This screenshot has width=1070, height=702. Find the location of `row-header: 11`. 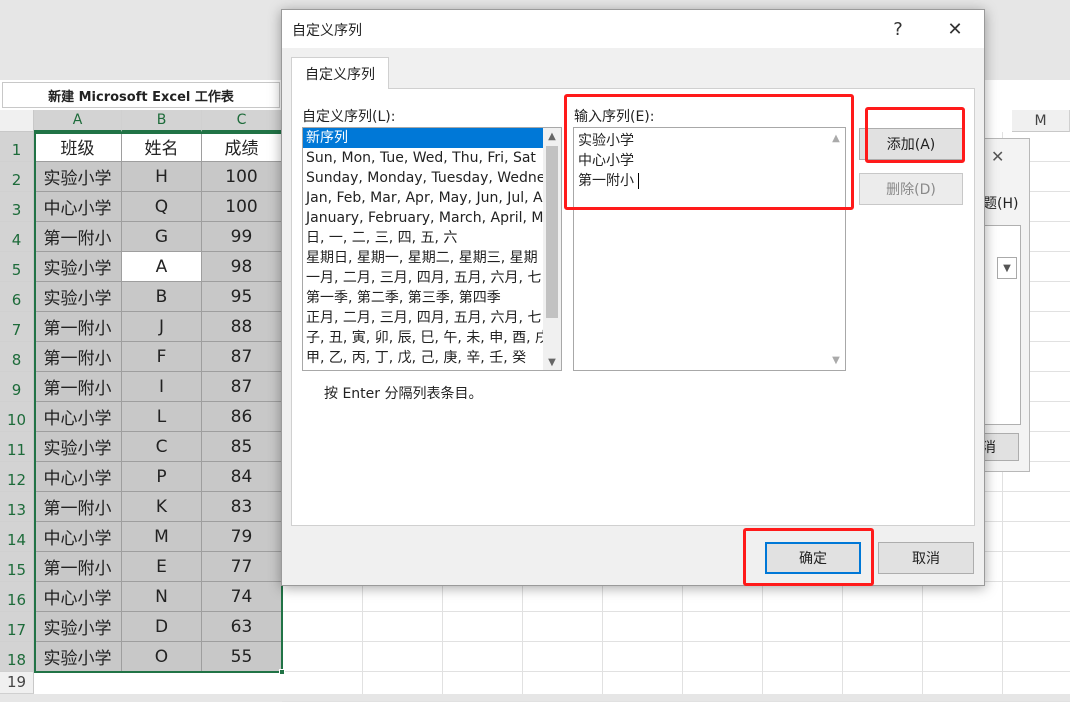

row-header: 11 is located at coordinates (17, 447).